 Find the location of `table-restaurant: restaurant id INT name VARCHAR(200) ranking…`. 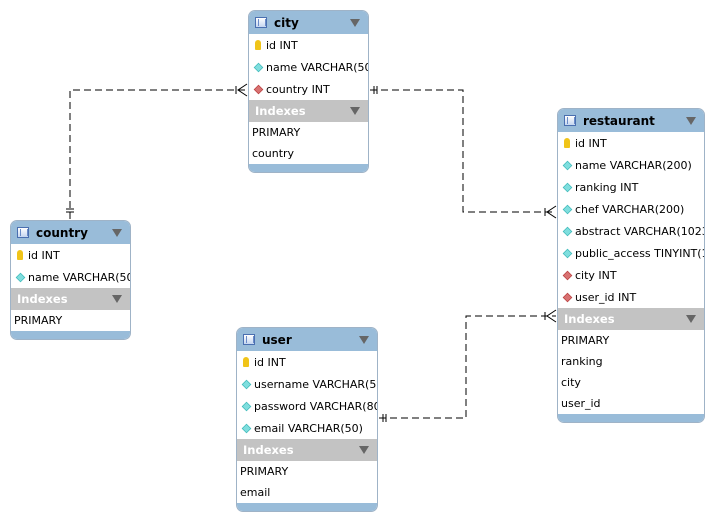

table-restaurant: restaurant id INT name VARCHAR(200) ranking… is located at coordinates (631, 265).